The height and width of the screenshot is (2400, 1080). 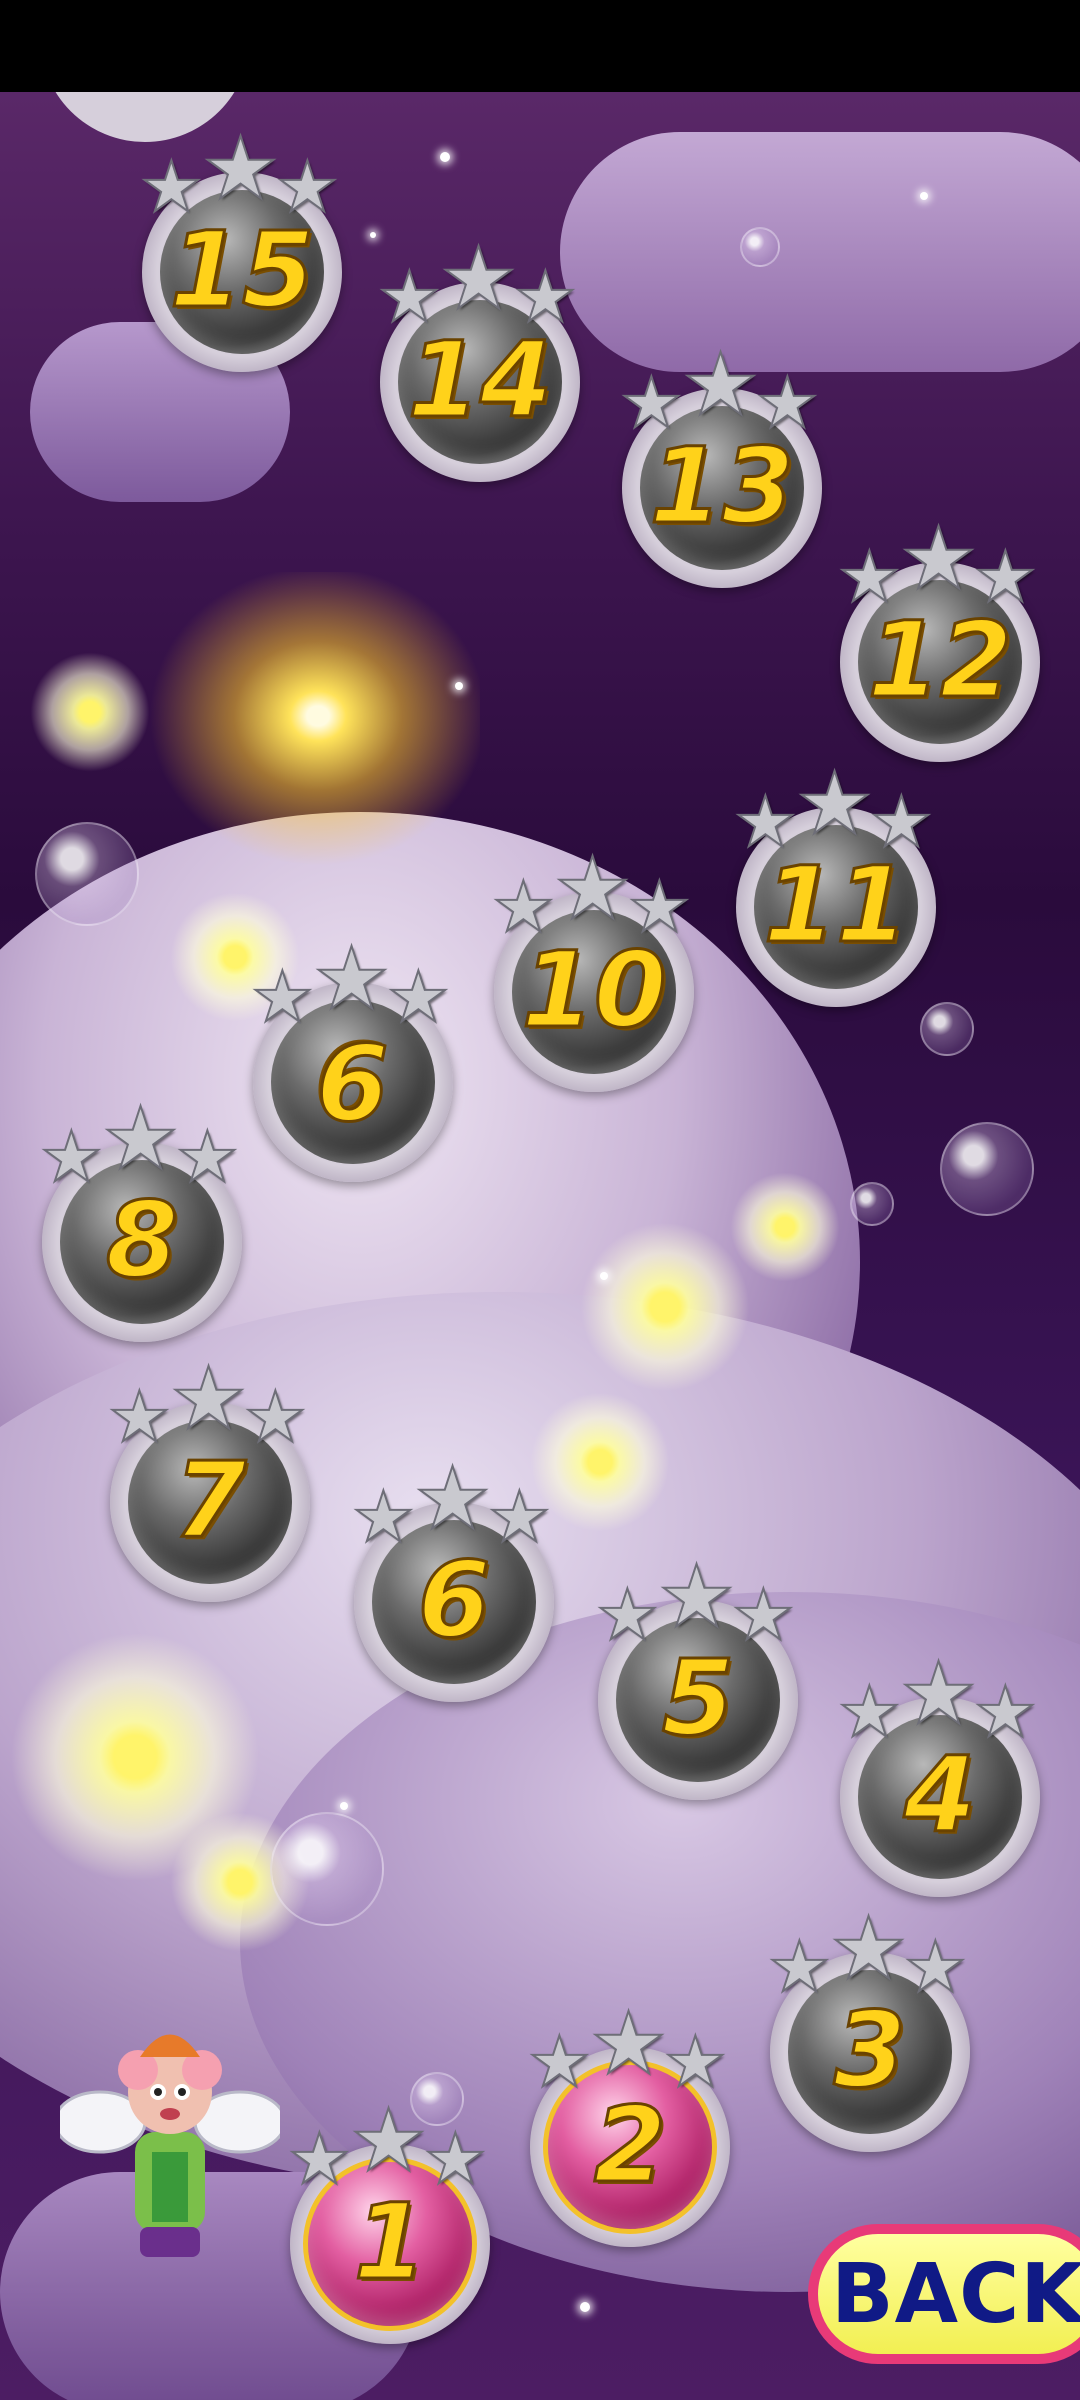 I want to click on level-button: 1 ★ ★ ★, so click(x=390, y=2220).